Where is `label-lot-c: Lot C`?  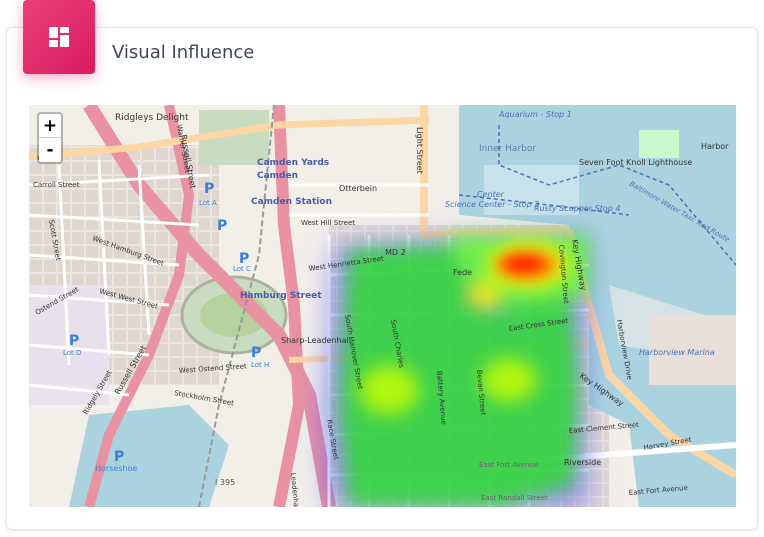 label-lot-c: Lot C is located at coordinates (242, 269).